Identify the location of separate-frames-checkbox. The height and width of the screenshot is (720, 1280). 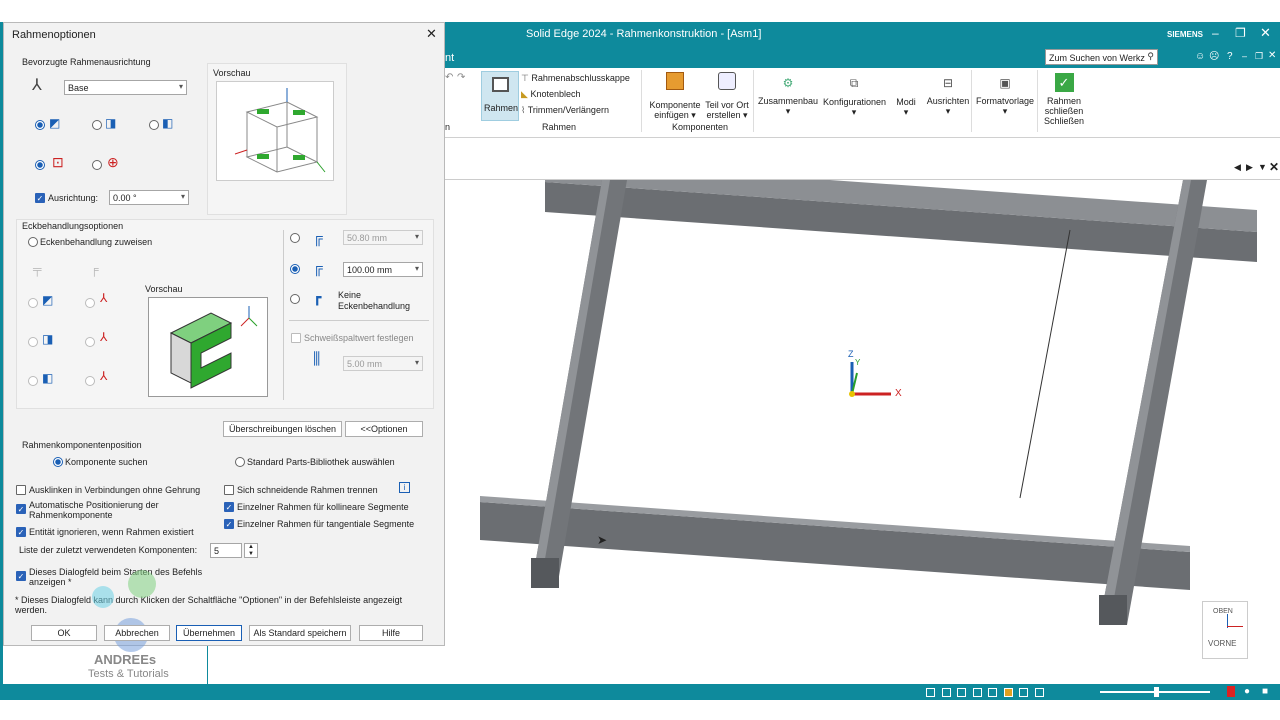
(229, 490).